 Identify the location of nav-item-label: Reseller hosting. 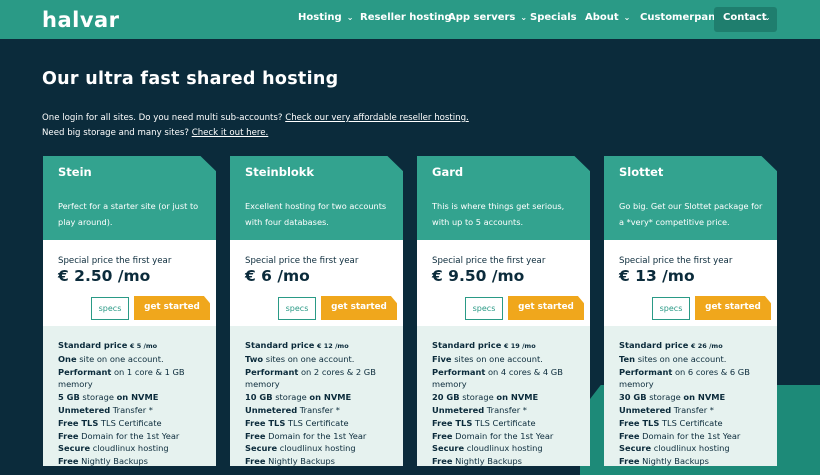
(406, 17).